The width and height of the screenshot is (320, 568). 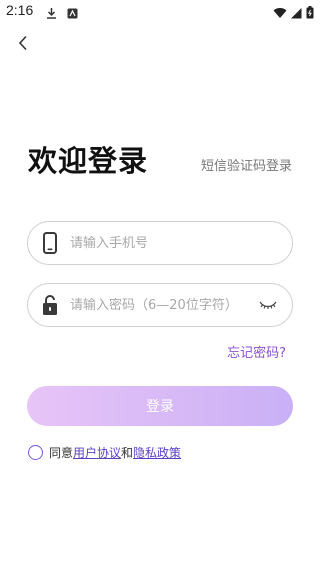 What do you see at coordinates (160, 406) in the screenshot?
I see `login-button: 登录` at bounding box center [160, 406].